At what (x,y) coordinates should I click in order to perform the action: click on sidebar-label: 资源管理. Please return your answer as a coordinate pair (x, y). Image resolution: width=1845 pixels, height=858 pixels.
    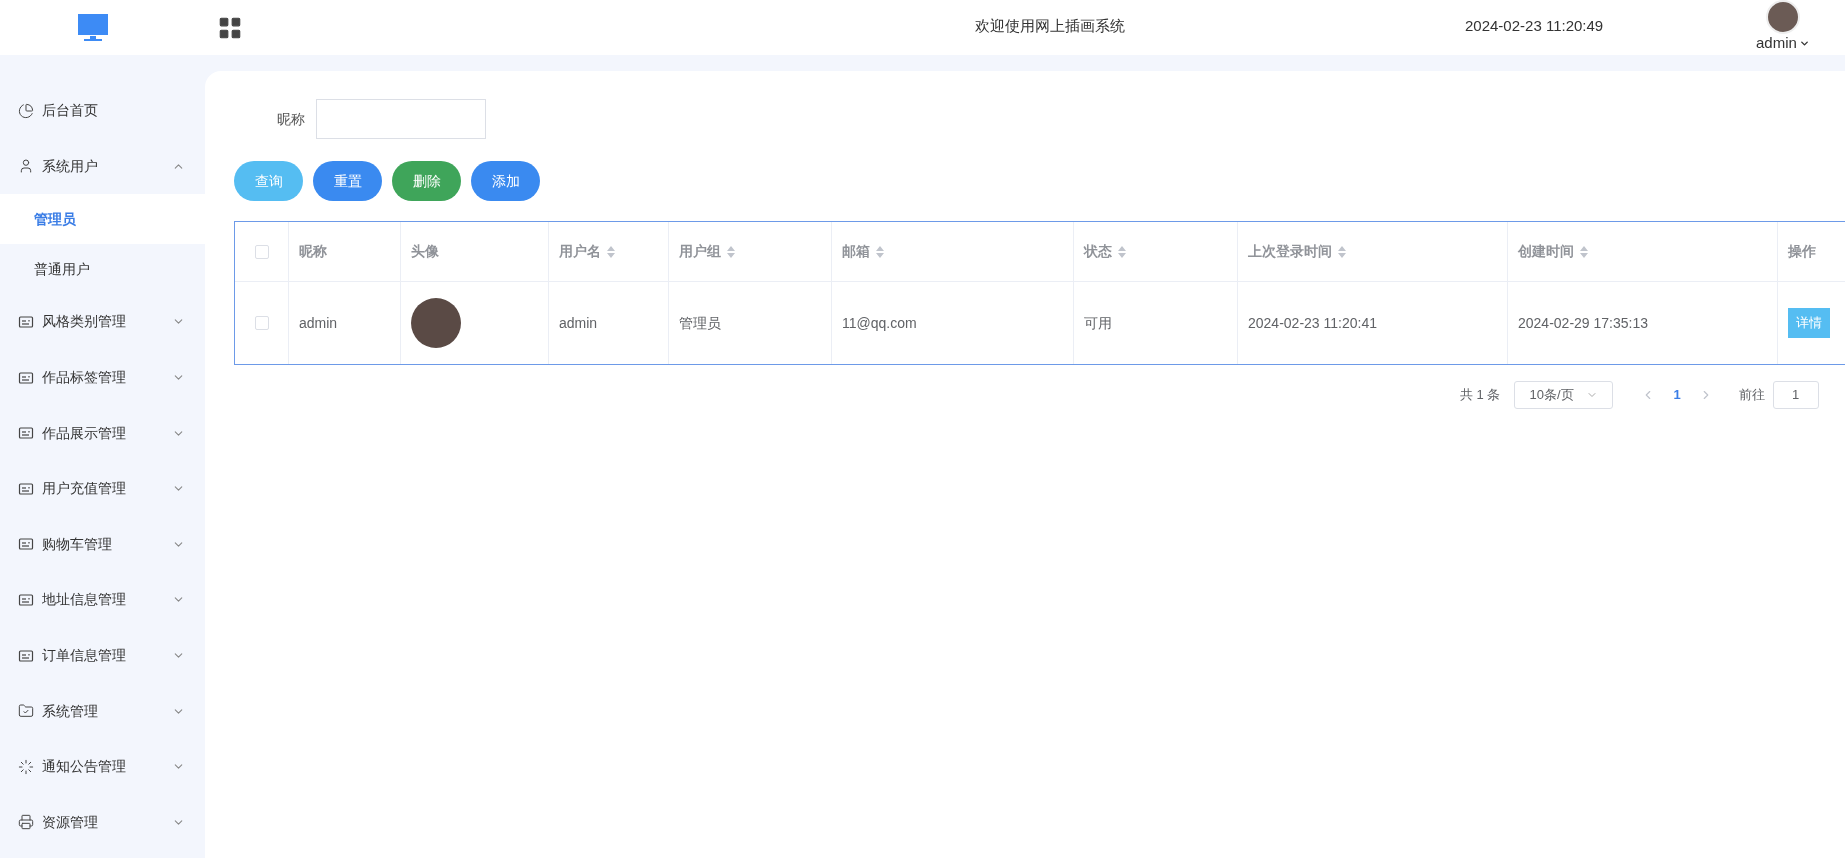
    Looking at the image, I should click on (70, 822).